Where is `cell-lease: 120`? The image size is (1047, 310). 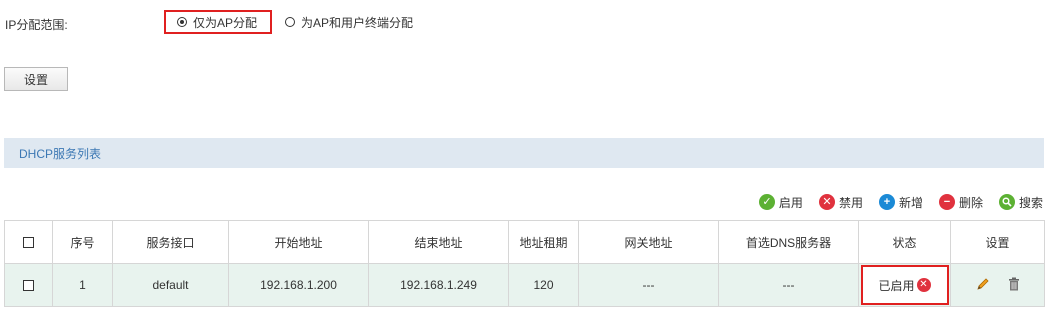 cell-lease: 120 is located at coordinates (543, 285).